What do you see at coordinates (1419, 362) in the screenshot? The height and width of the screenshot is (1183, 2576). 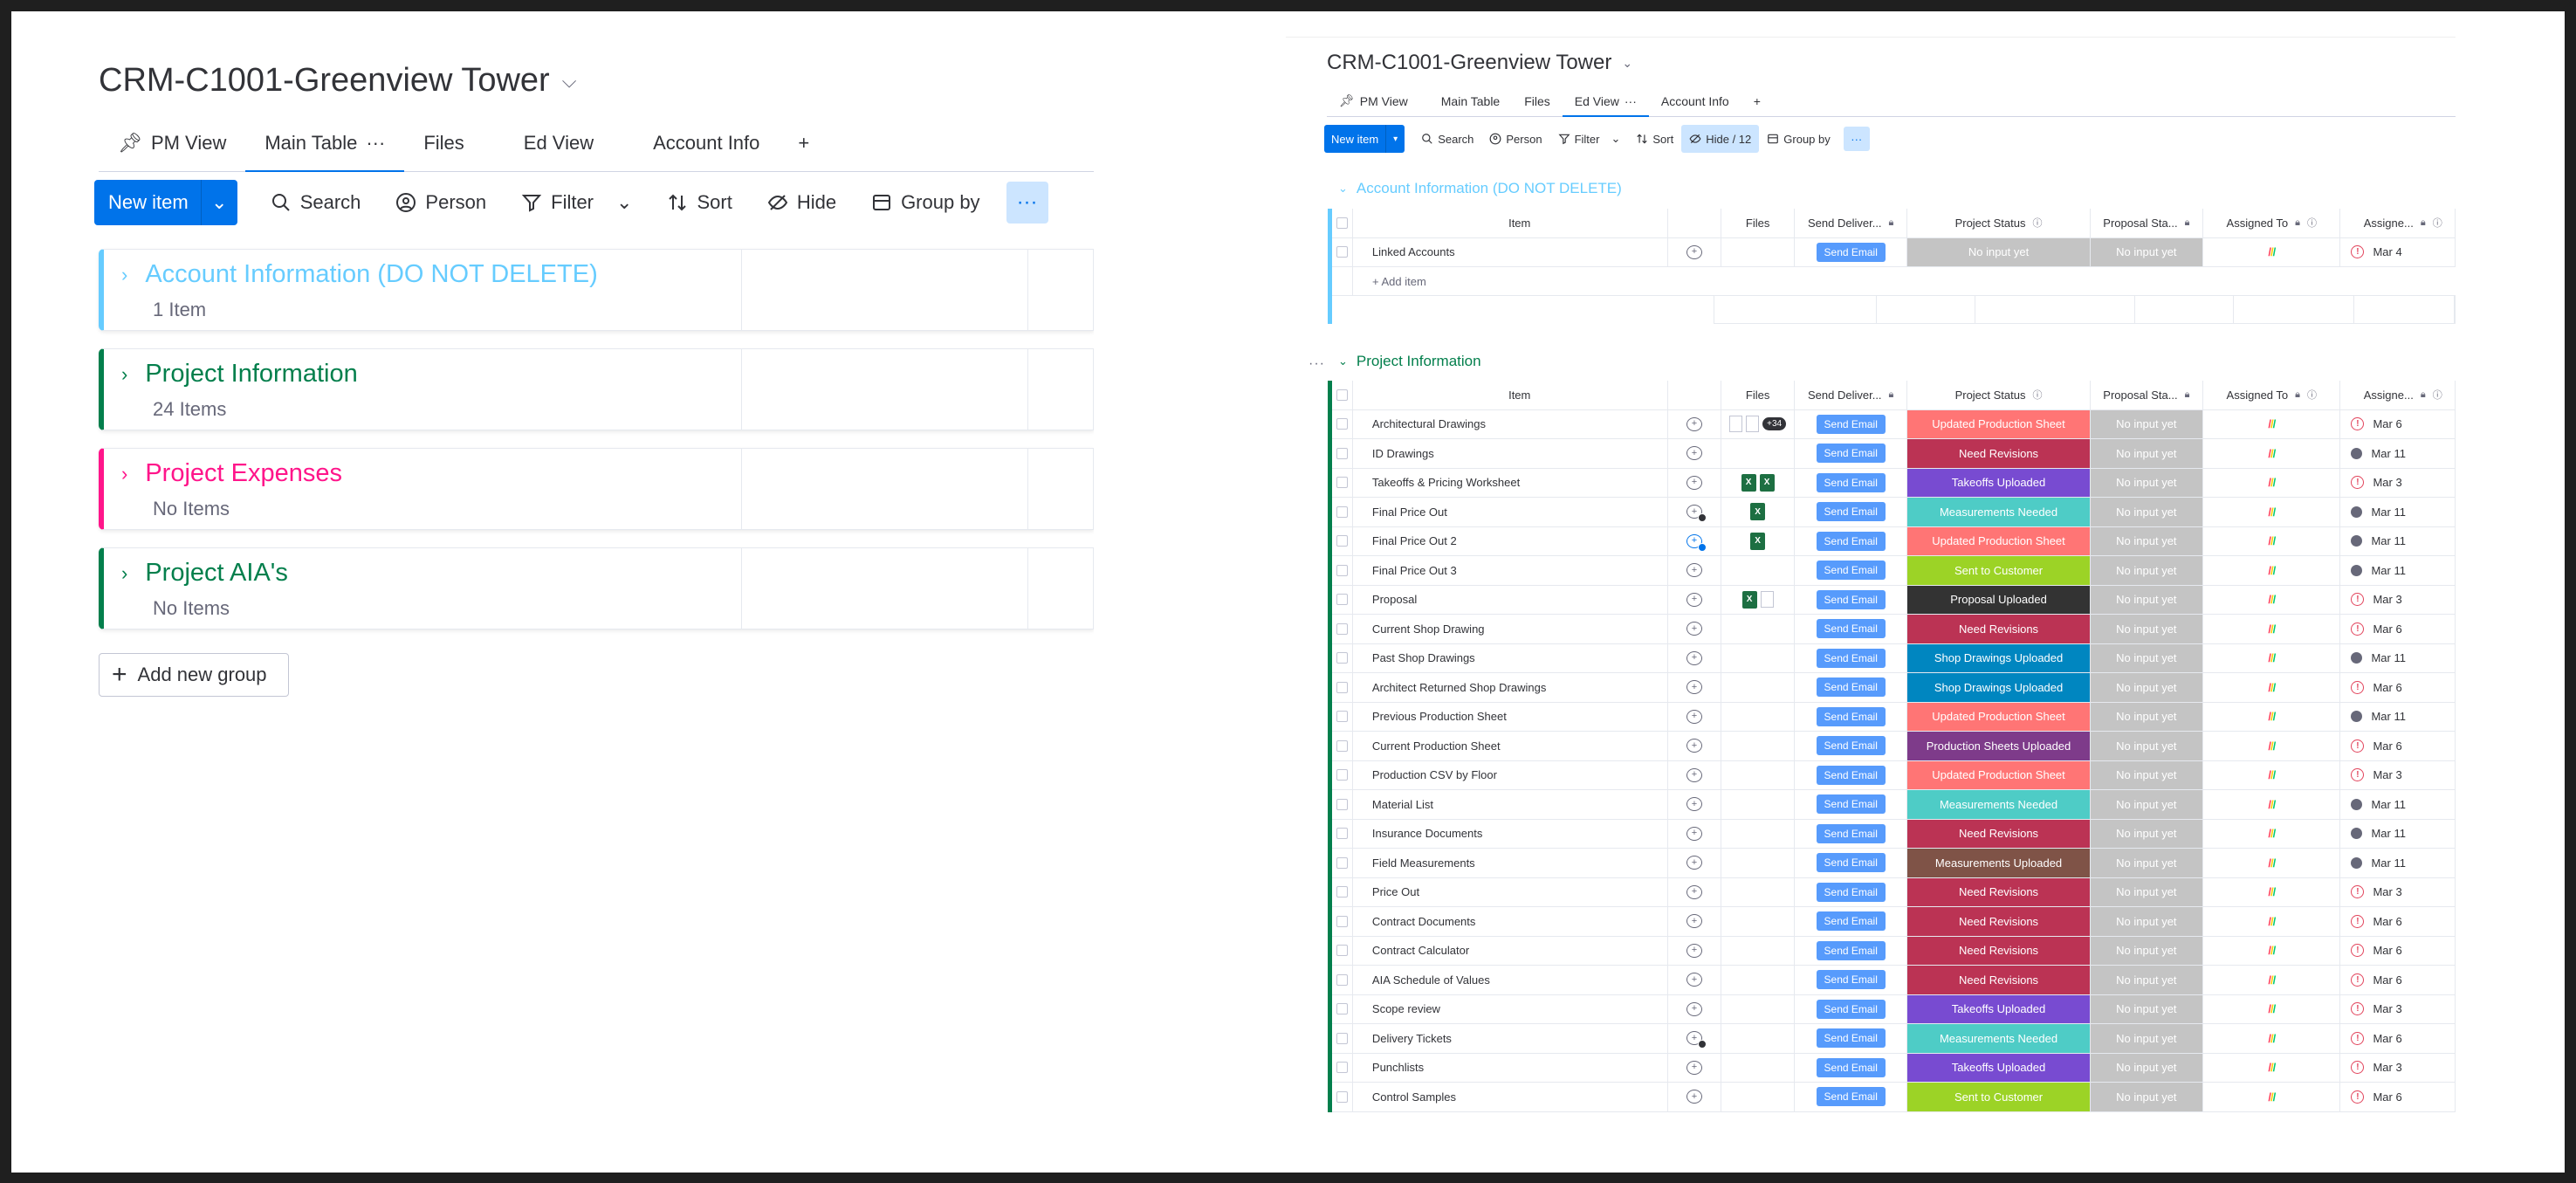 I see `group-title: Project Information` at bounding box center [1419, 362].